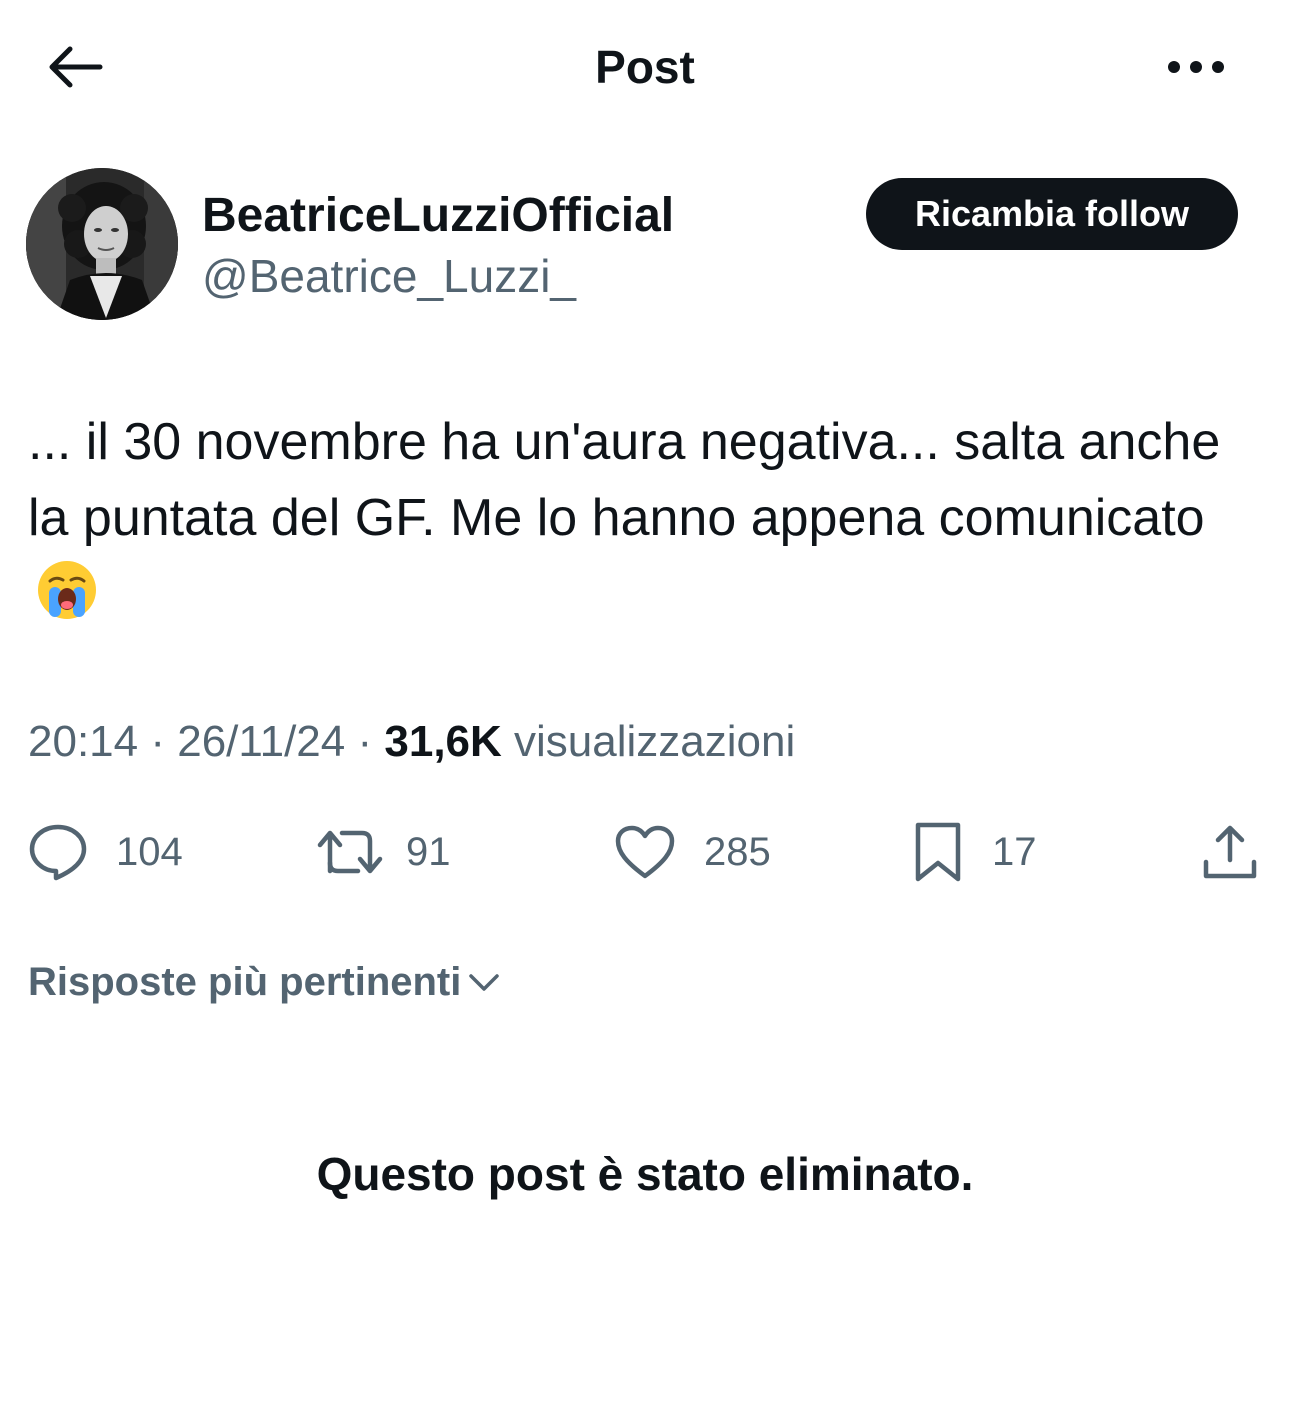 This screenshot has width=1290, height=1419. Describe the element at coordinates (67, 600) in the screenshot. I see `loudly-crying-face-emoji` at that location.